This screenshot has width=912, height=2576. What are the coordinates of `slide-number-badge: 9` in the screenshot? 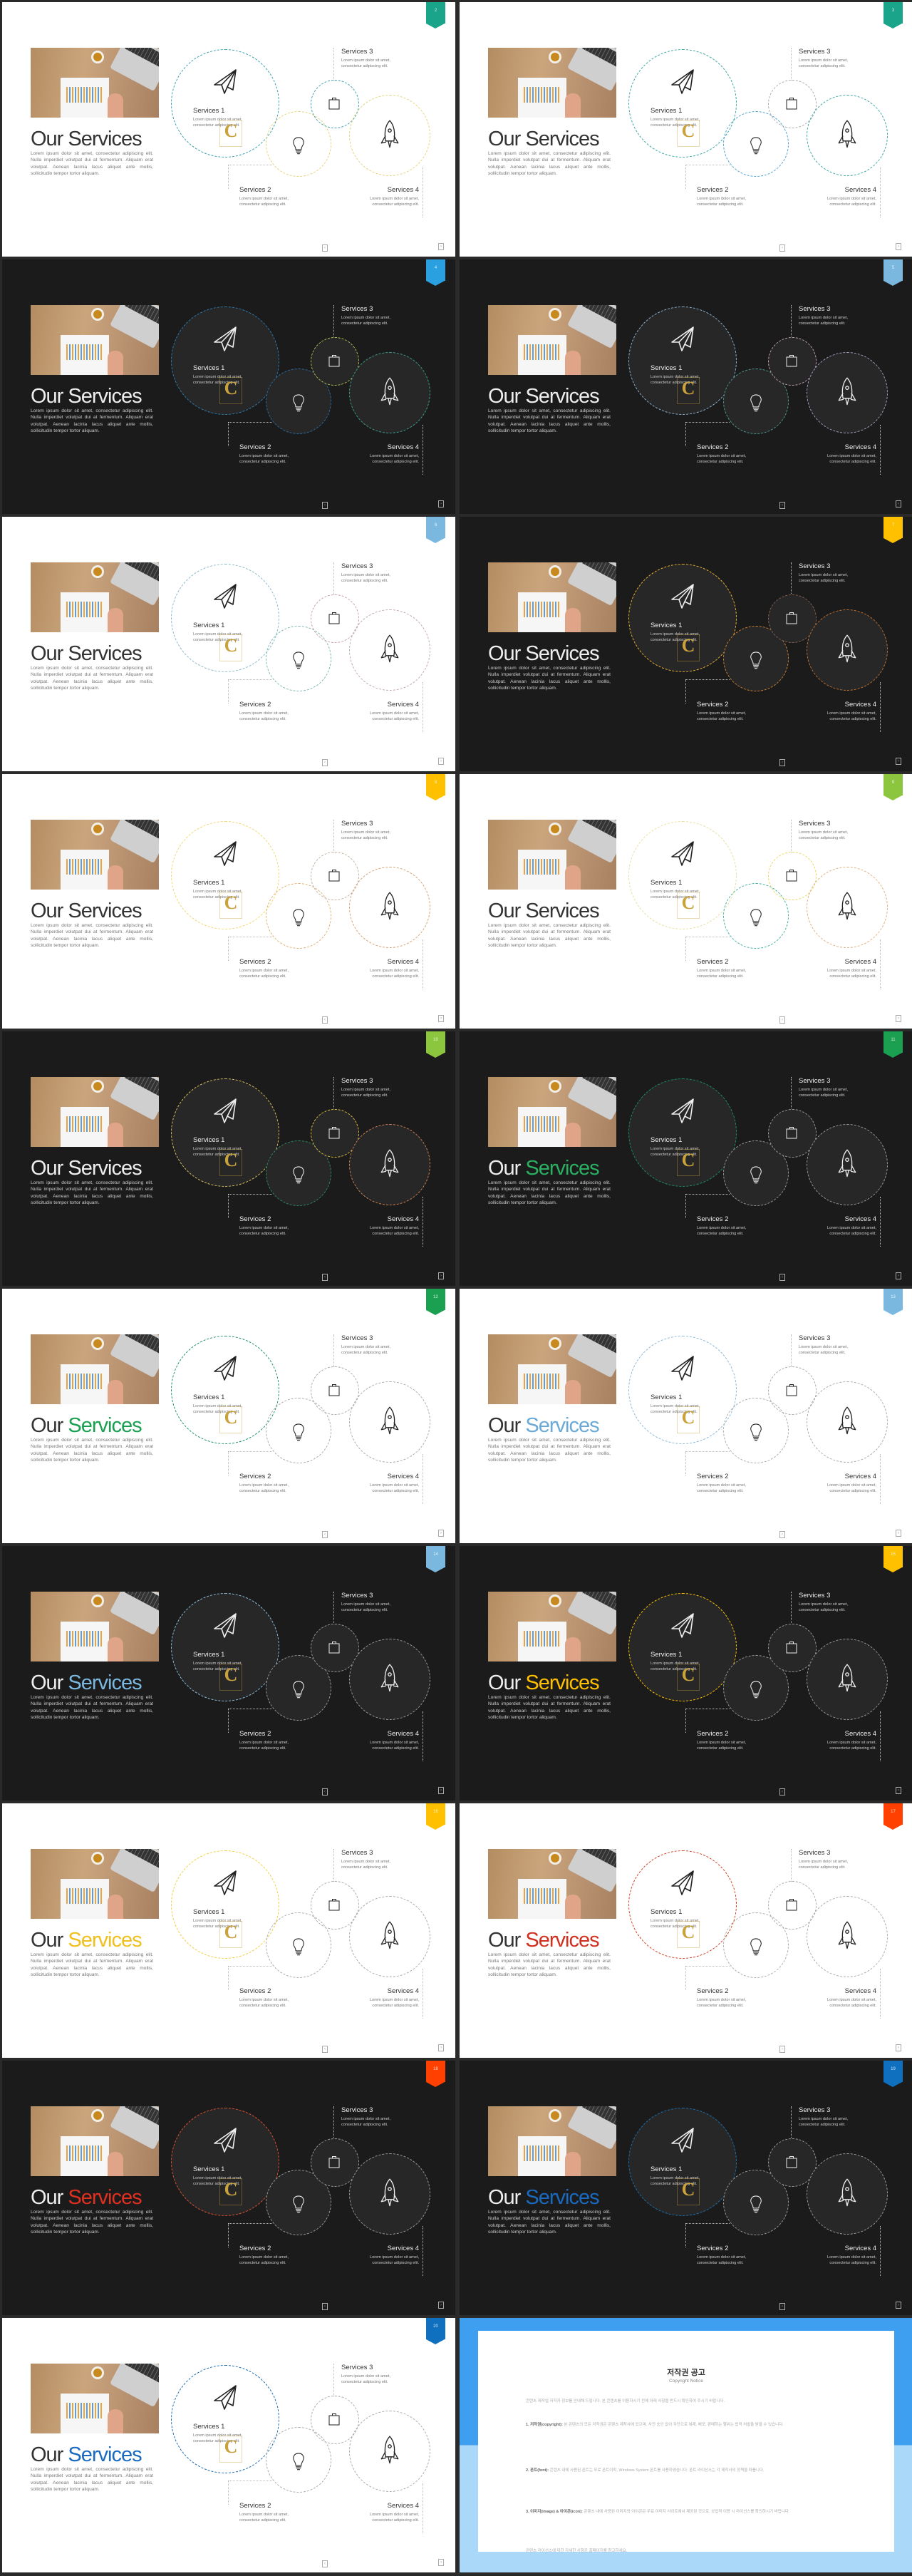 It's located at (893, 787).